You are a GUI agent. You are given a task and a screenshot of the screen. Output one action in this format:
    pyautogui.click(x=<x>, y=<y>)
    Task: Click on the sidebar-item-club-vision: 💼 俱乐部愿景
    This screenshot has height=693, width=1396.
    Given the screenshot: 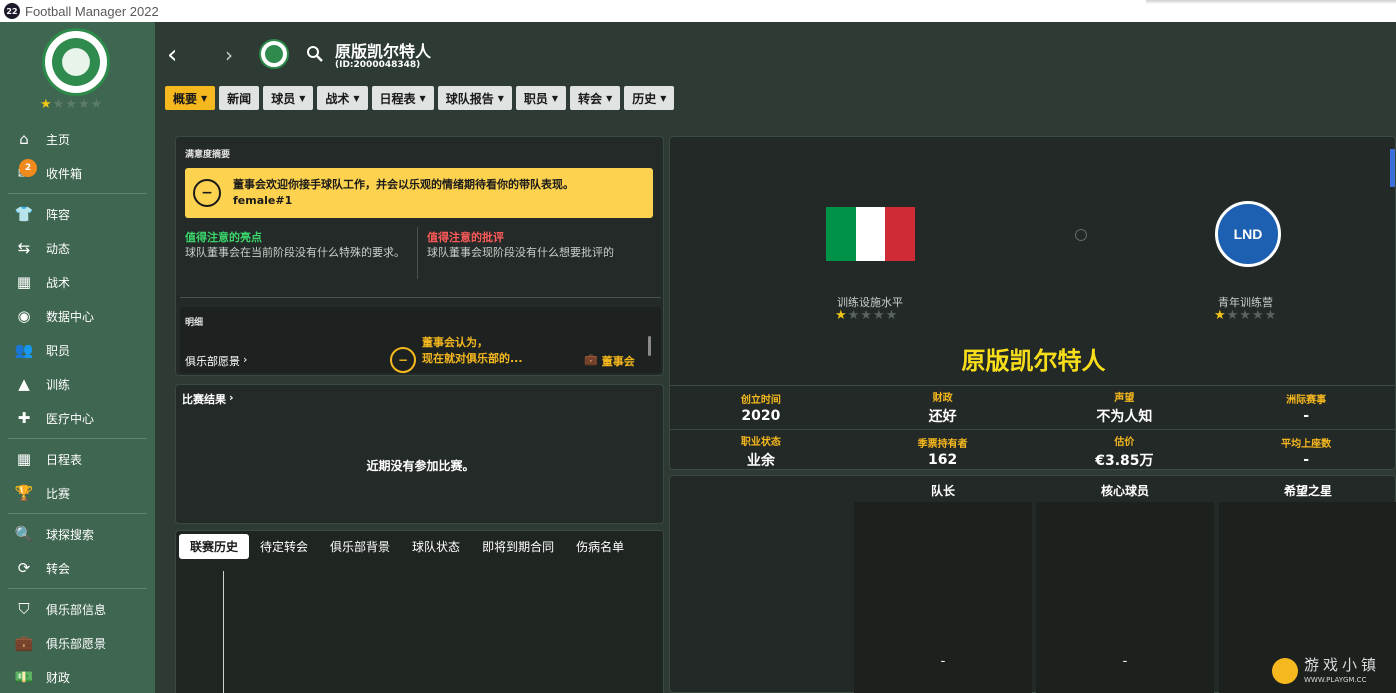 What is the action you would take?
    pyautogui.click(x=77, y=643)
    